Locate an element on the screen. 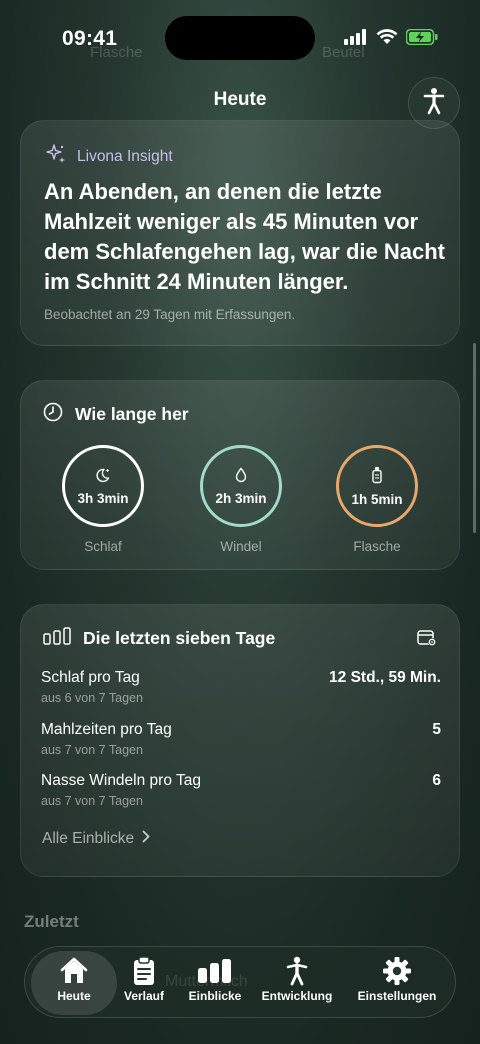 The width and height of the screenshot is (480, 1044). insight-label: Livona Insight is located at coordinates (125, 156).